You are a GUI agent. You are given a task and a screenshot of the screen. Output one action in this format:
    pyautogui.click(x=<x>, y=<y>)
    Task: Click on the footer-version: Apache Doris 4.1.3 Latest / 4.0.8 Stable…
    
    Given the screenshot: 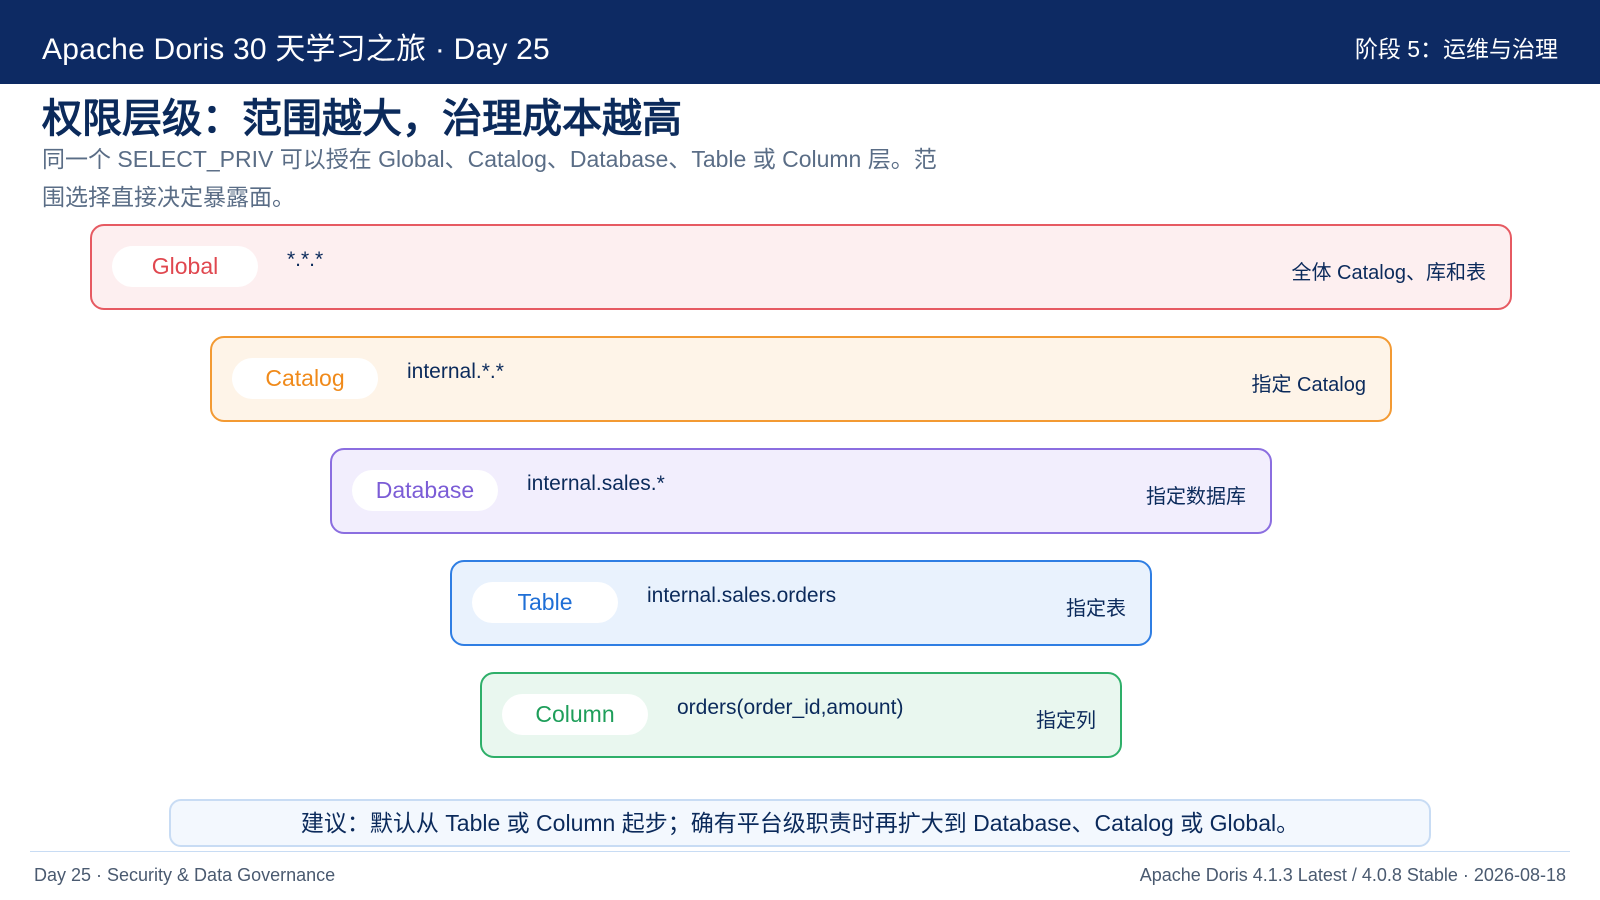 What is the action you would take?
    pyautogui.click(x=1352, y=875)
    